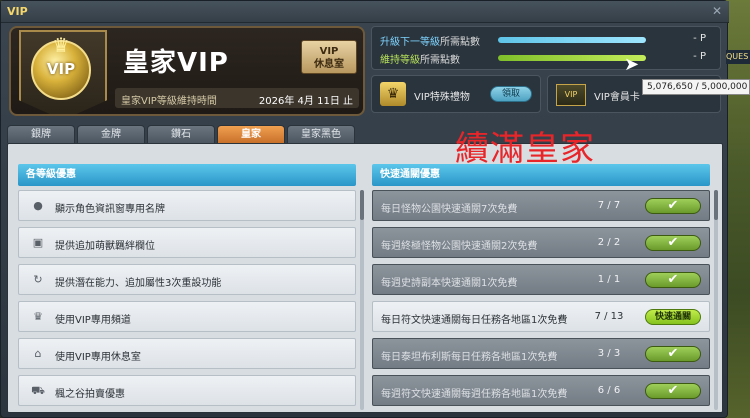 Image resolution: width=750 pixels, height=418 pixels. Describe the element at coordinates (609, 279) in the screenshot. I see `quick-count: 1 / 1` at that location.